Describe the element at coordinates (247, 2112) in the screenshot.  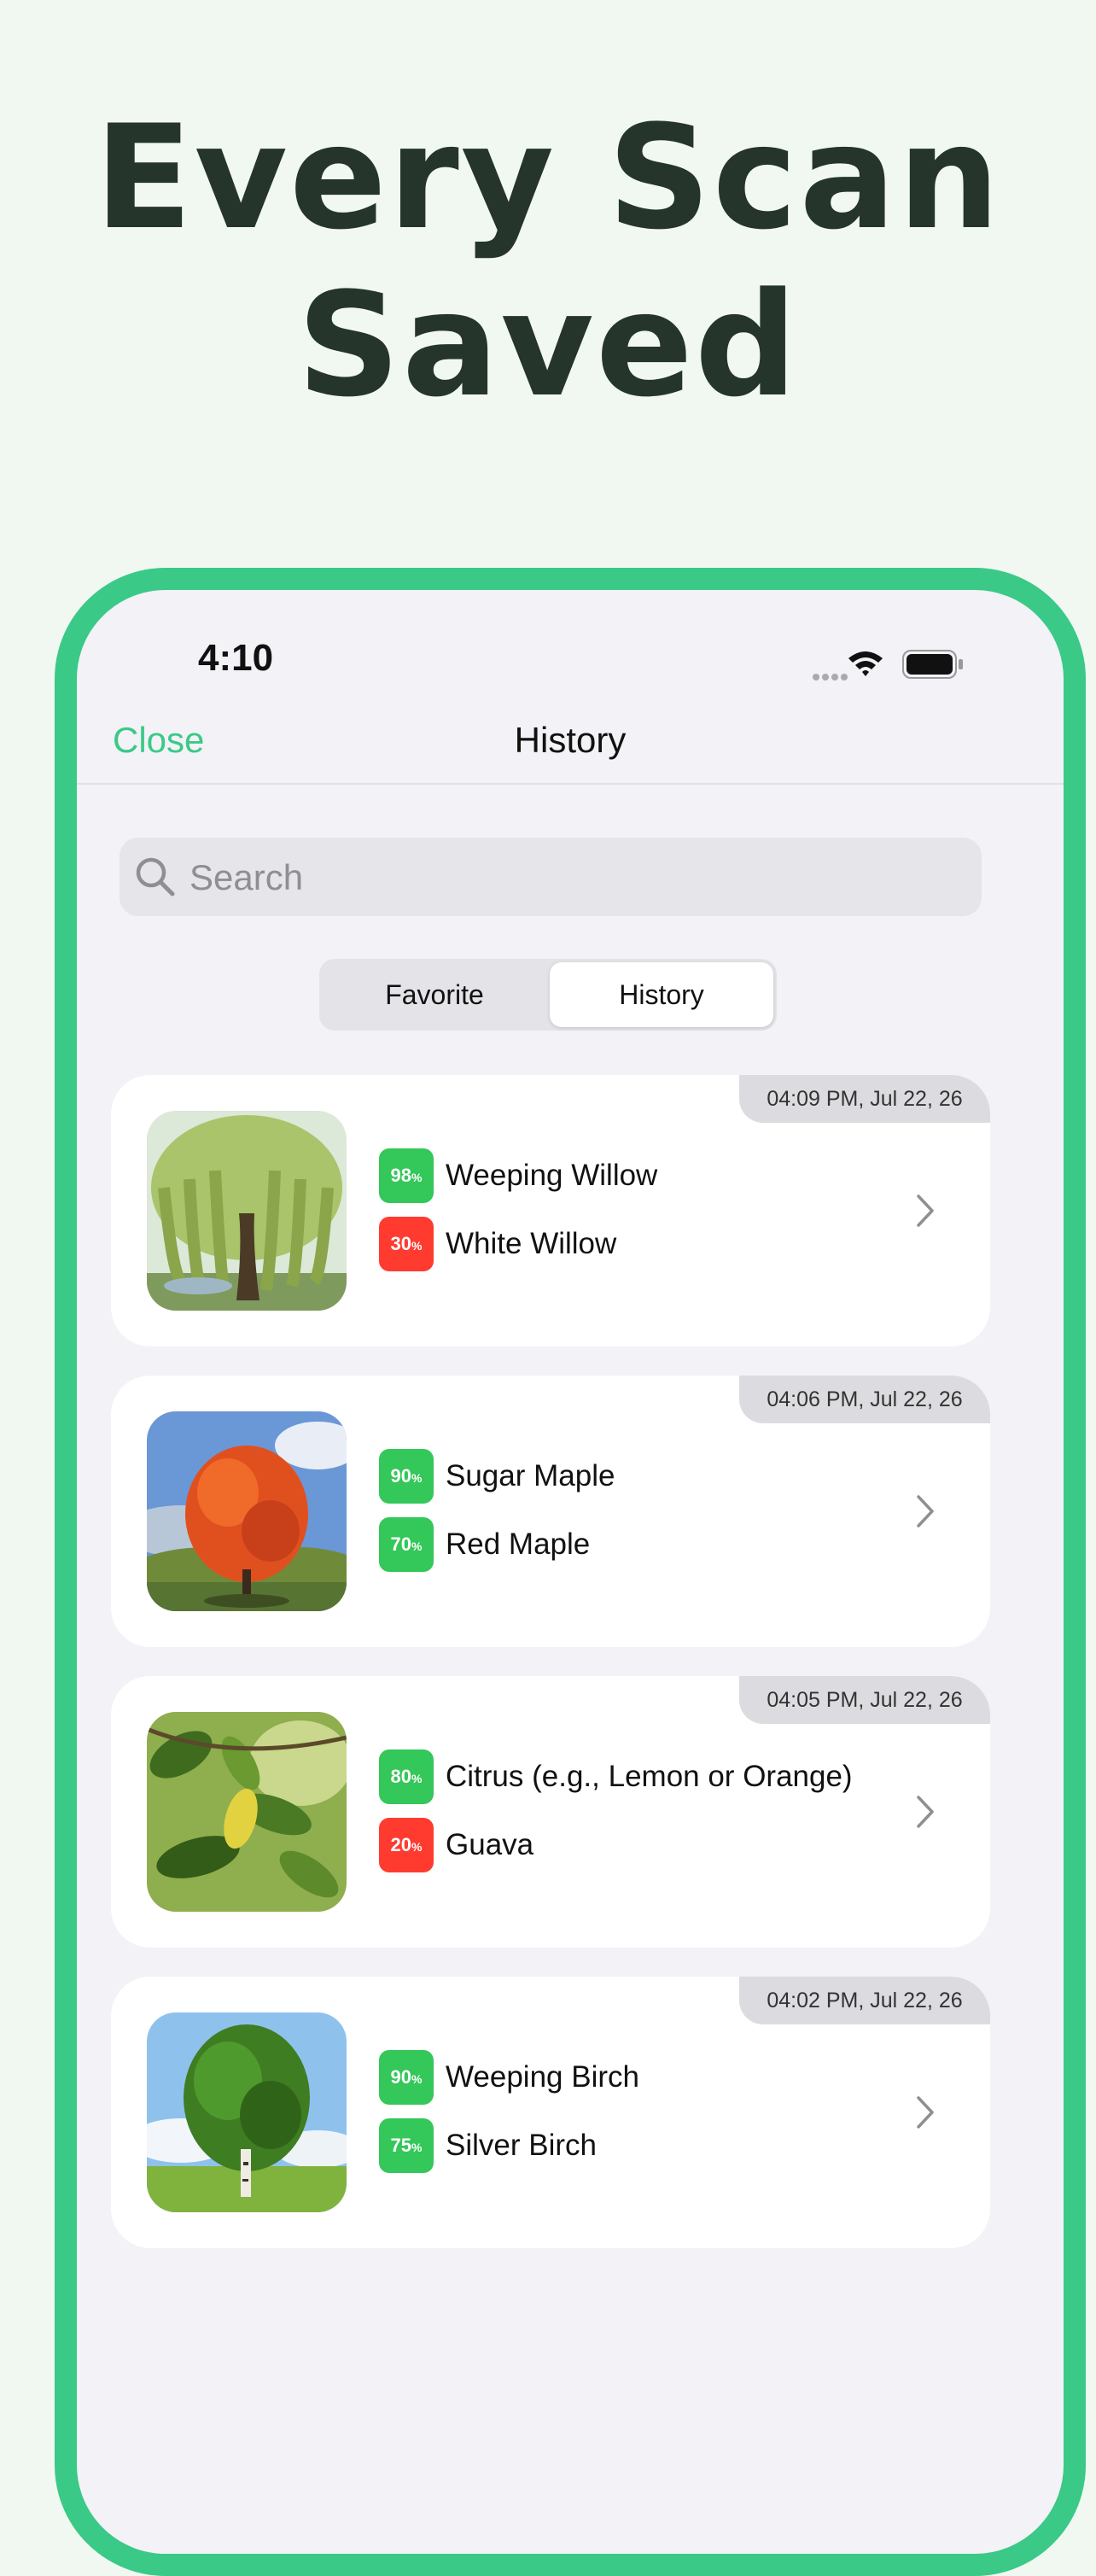
I see `weeping-birch-photo` at that location.